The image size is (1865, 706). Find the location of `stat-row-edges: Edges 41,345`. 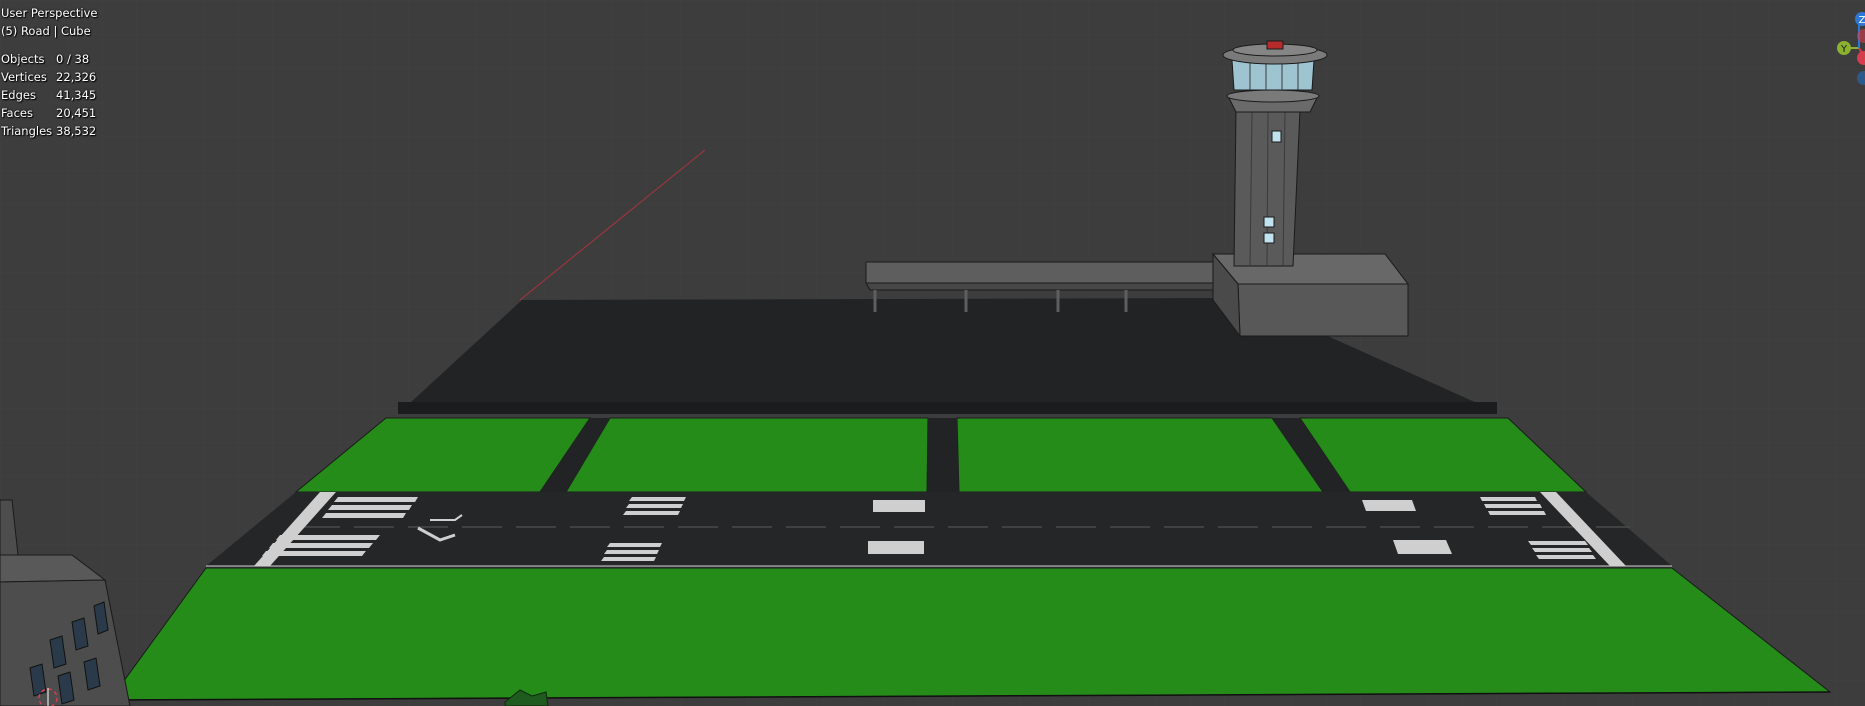

stat-row-edges: Edges 41,345 is located at coordinates (49, 95).